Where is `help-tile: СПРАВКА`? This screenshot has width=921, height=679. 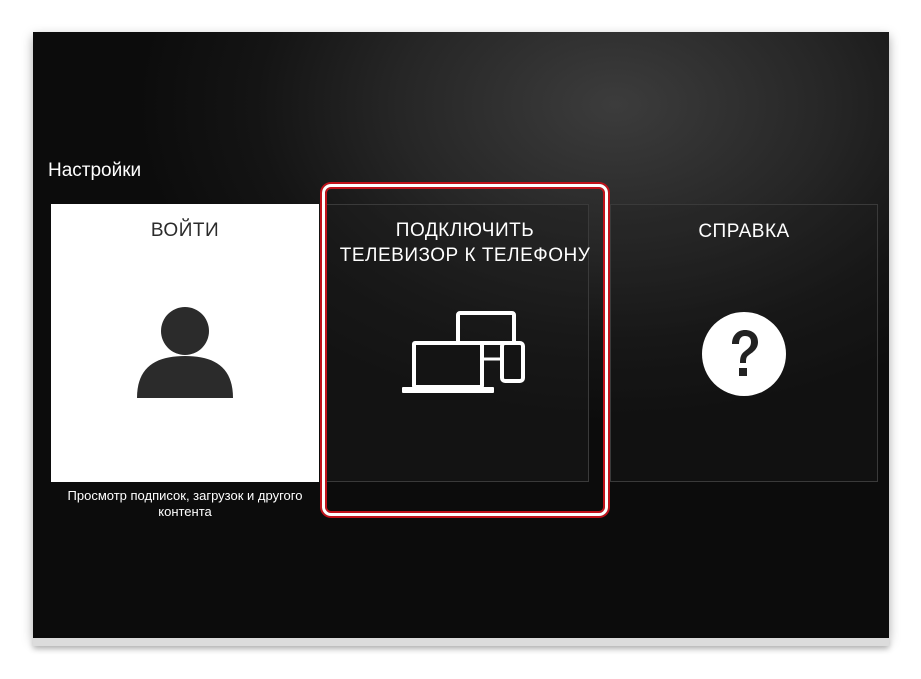 help-tile: СПРАВКА is located at coordinates (744, 343).